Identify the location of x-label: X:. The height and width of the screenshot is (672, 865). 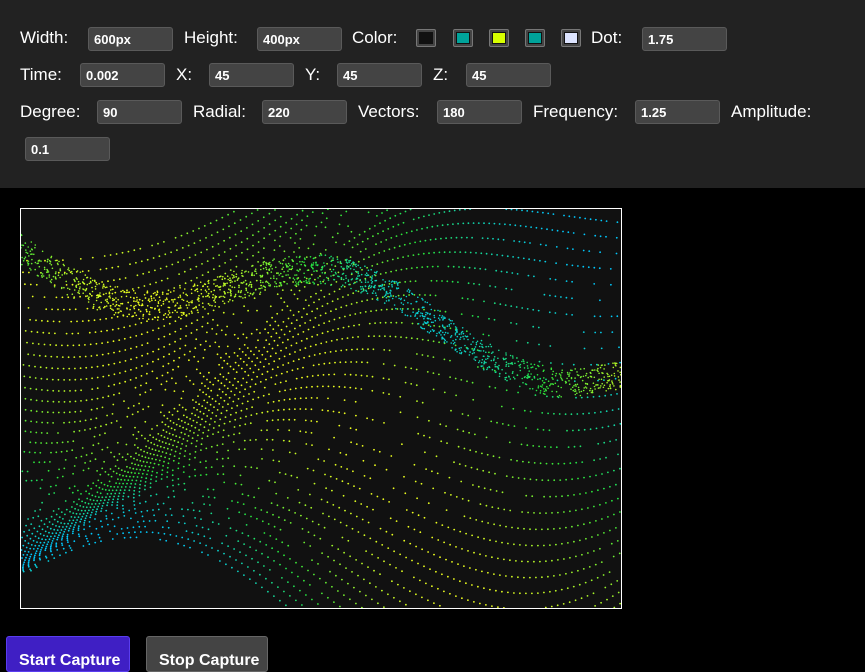
(184, 74).